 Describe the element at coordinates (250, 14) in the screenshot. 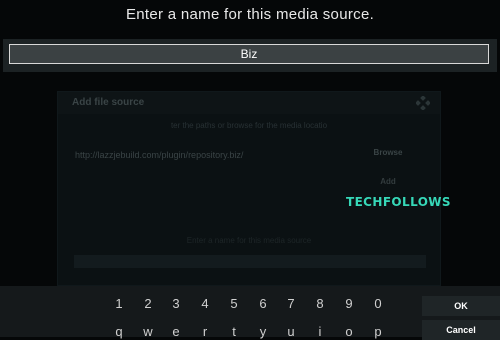

I see `prompt-title: Enter a name for this media source.` at that location.